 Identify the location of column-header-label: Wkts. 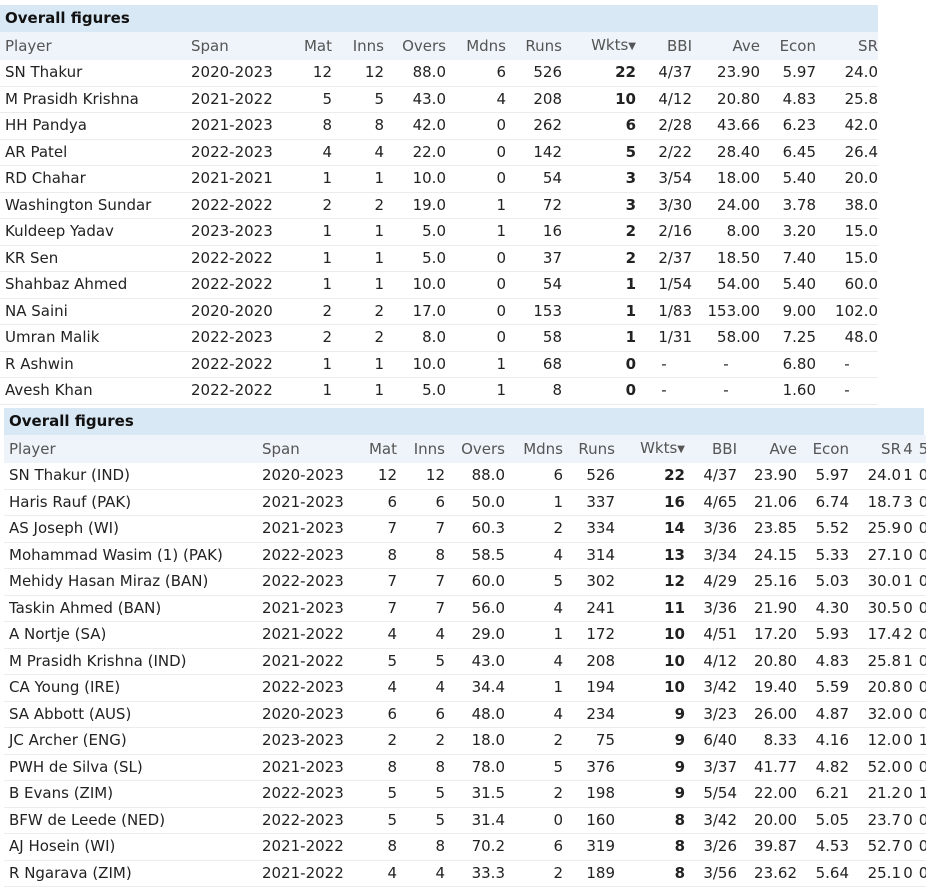
(659, 448).